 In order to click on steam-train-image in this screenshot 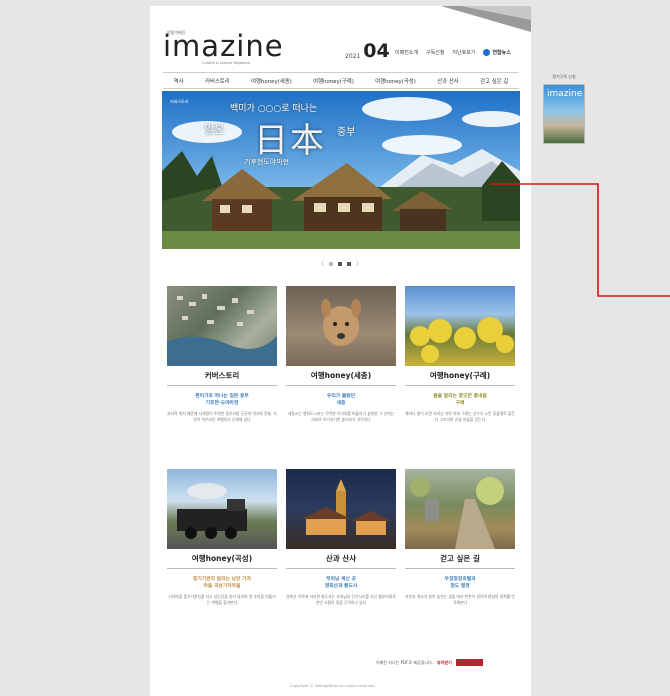, I will do `click(212, 511)`.